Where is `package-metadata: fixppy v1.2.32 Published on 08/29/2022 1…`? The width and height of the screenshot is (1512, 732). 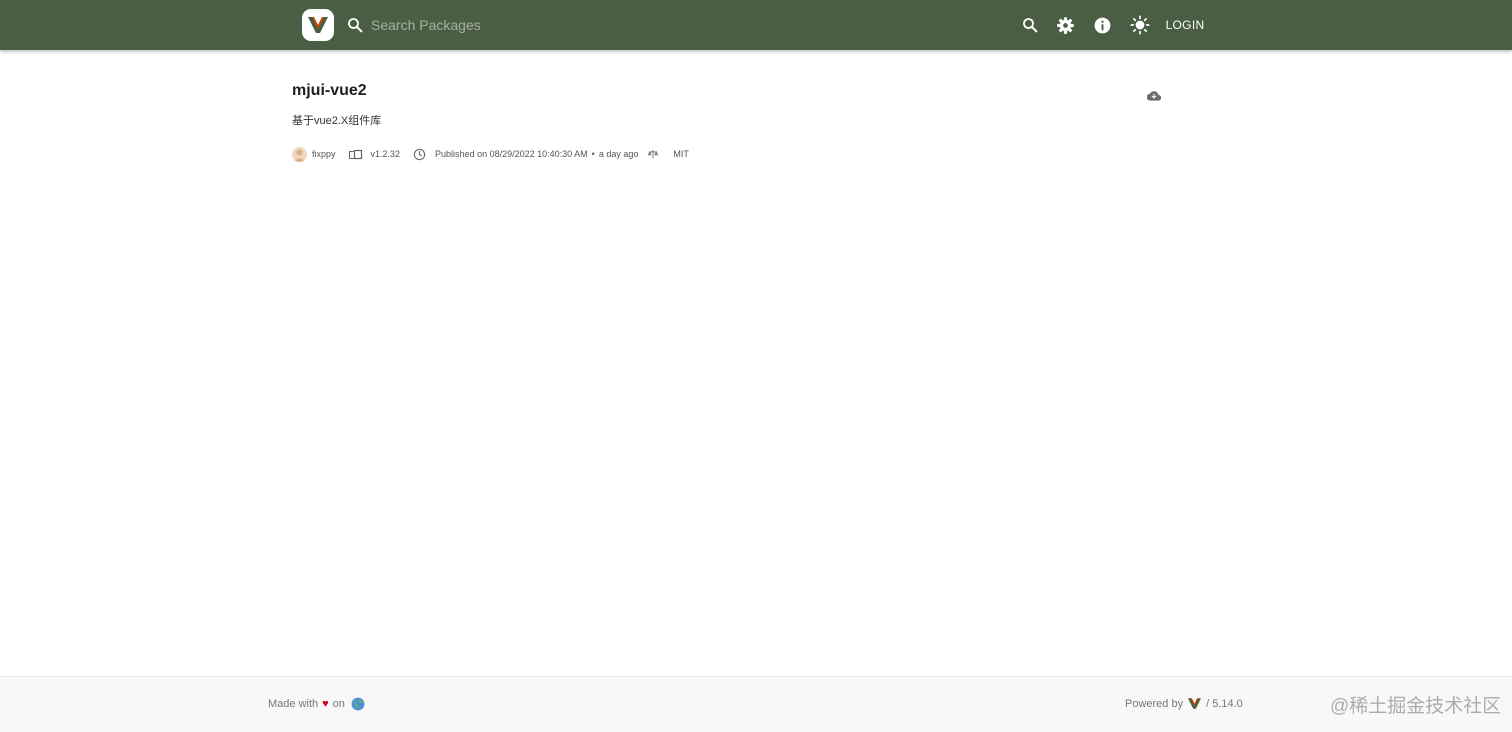
package-metadata: fixppy v1.2.32 Published on 08/29/2022 1… is located at coordinates (490, 154).